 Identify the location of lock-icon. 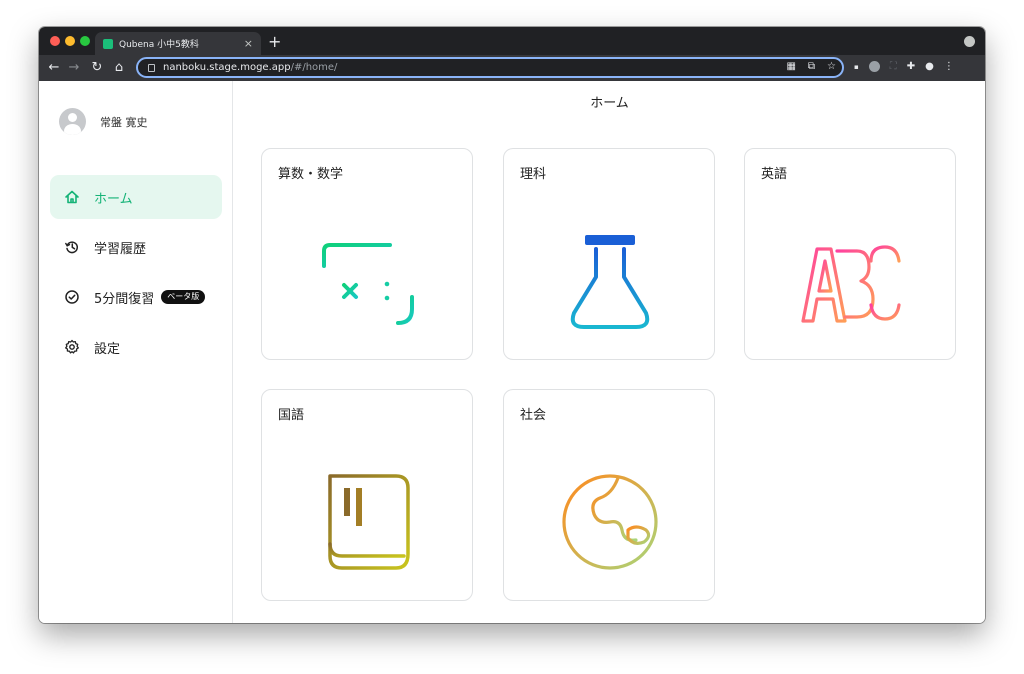
(151, 67).